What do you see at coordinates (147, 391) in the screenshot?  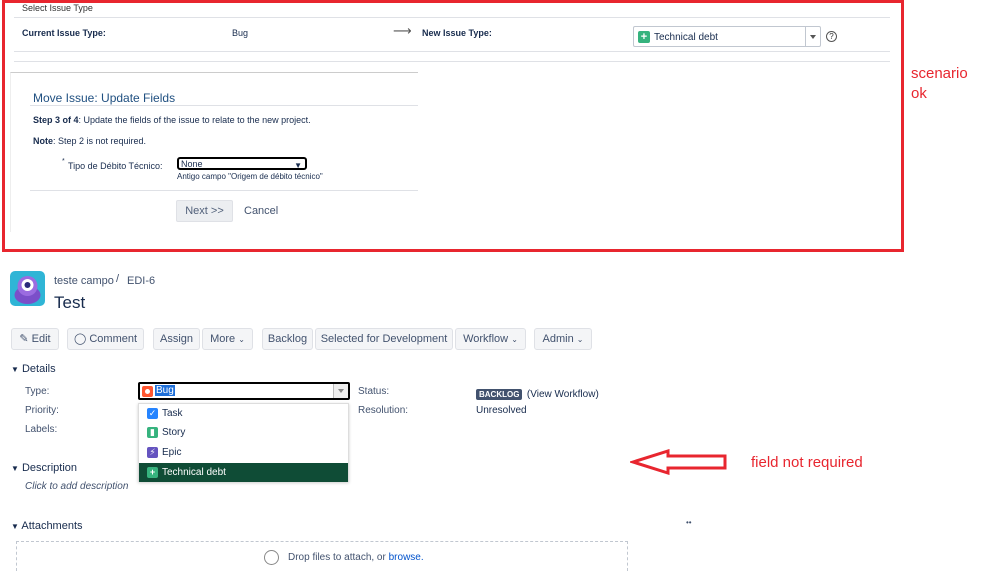 I see `bug-icon` at bounding box center [147, 391].